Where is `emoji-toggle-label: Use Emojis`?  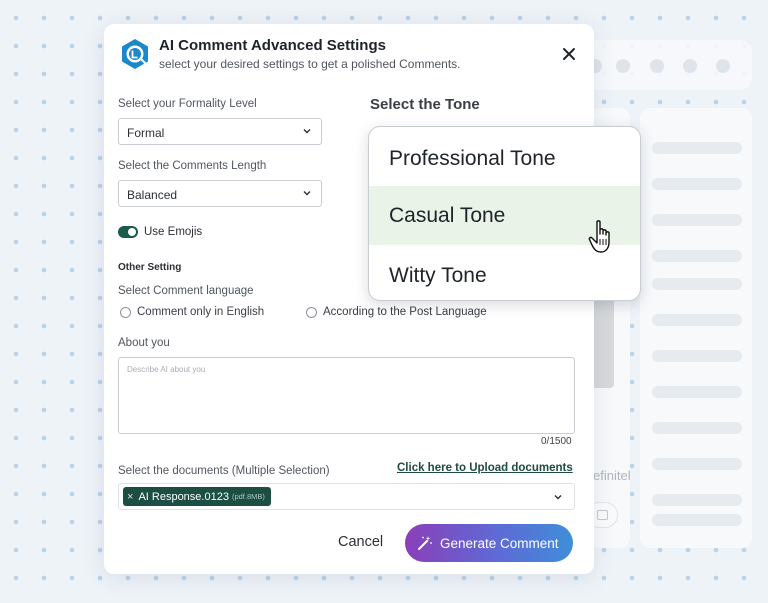 emoji-toggle-label: Use Emojis is located at coordinates (173, 232).